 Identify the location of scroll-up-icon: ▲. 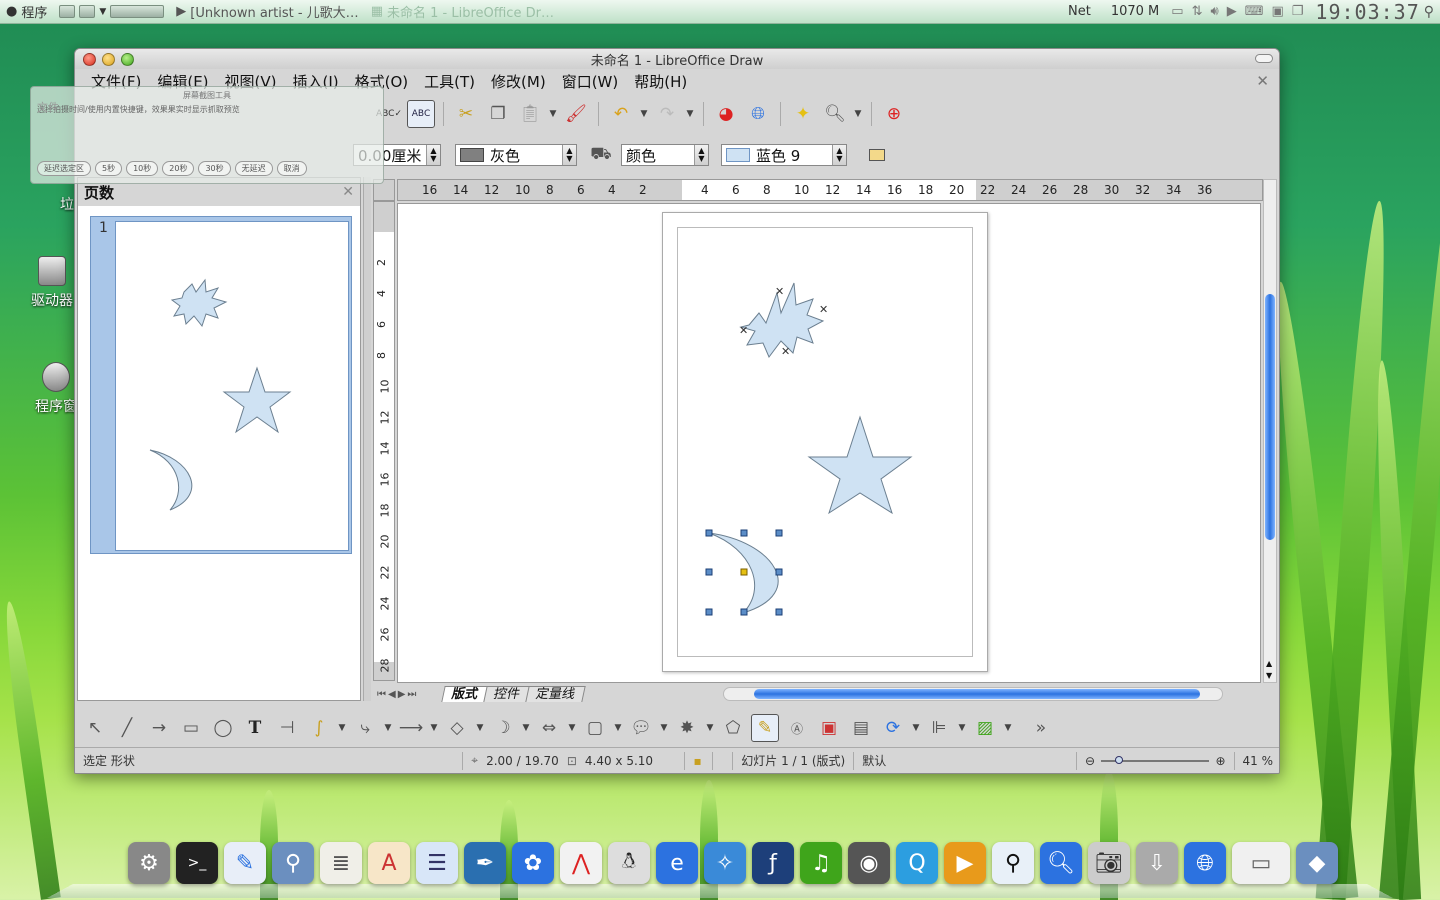
(1269, 663).